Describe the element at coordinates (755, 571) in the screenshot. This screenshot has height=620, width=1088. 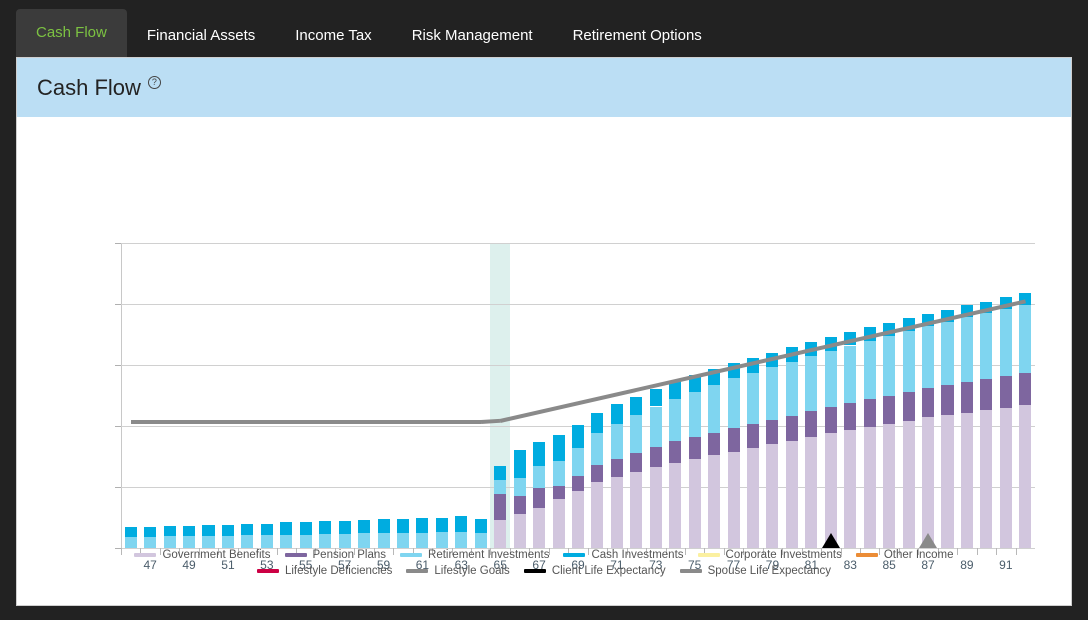
I see `legend-item: Spouse Life Expectancy` at that location.